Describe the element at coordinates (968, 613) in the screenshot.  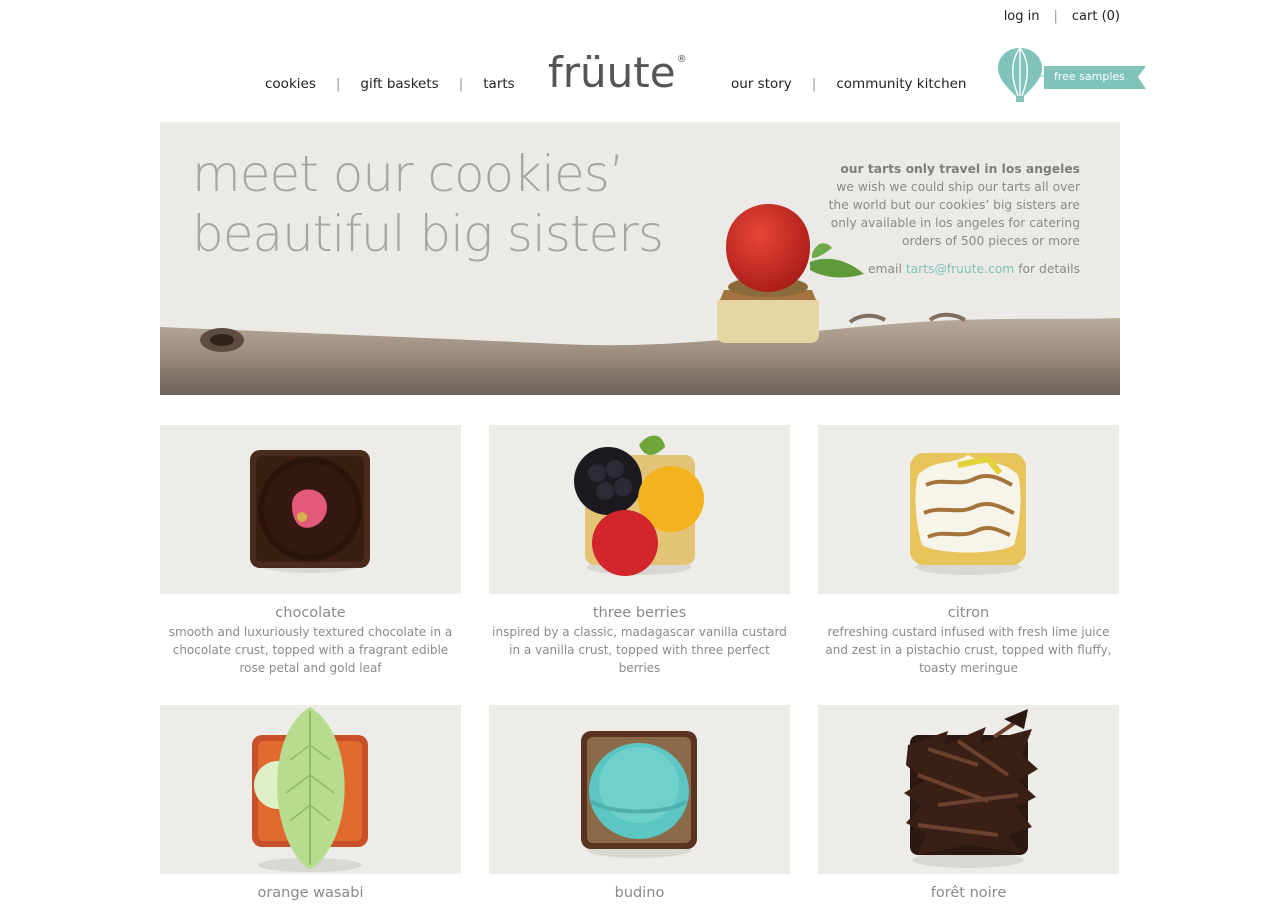
I see `product-name: citron` at that location.